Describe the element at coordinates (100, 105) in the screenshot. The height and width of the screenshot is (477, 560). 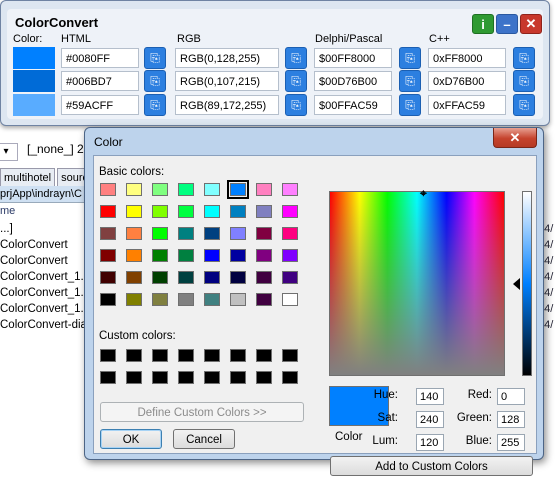
I see `html-field: #59ACFF` at that location.